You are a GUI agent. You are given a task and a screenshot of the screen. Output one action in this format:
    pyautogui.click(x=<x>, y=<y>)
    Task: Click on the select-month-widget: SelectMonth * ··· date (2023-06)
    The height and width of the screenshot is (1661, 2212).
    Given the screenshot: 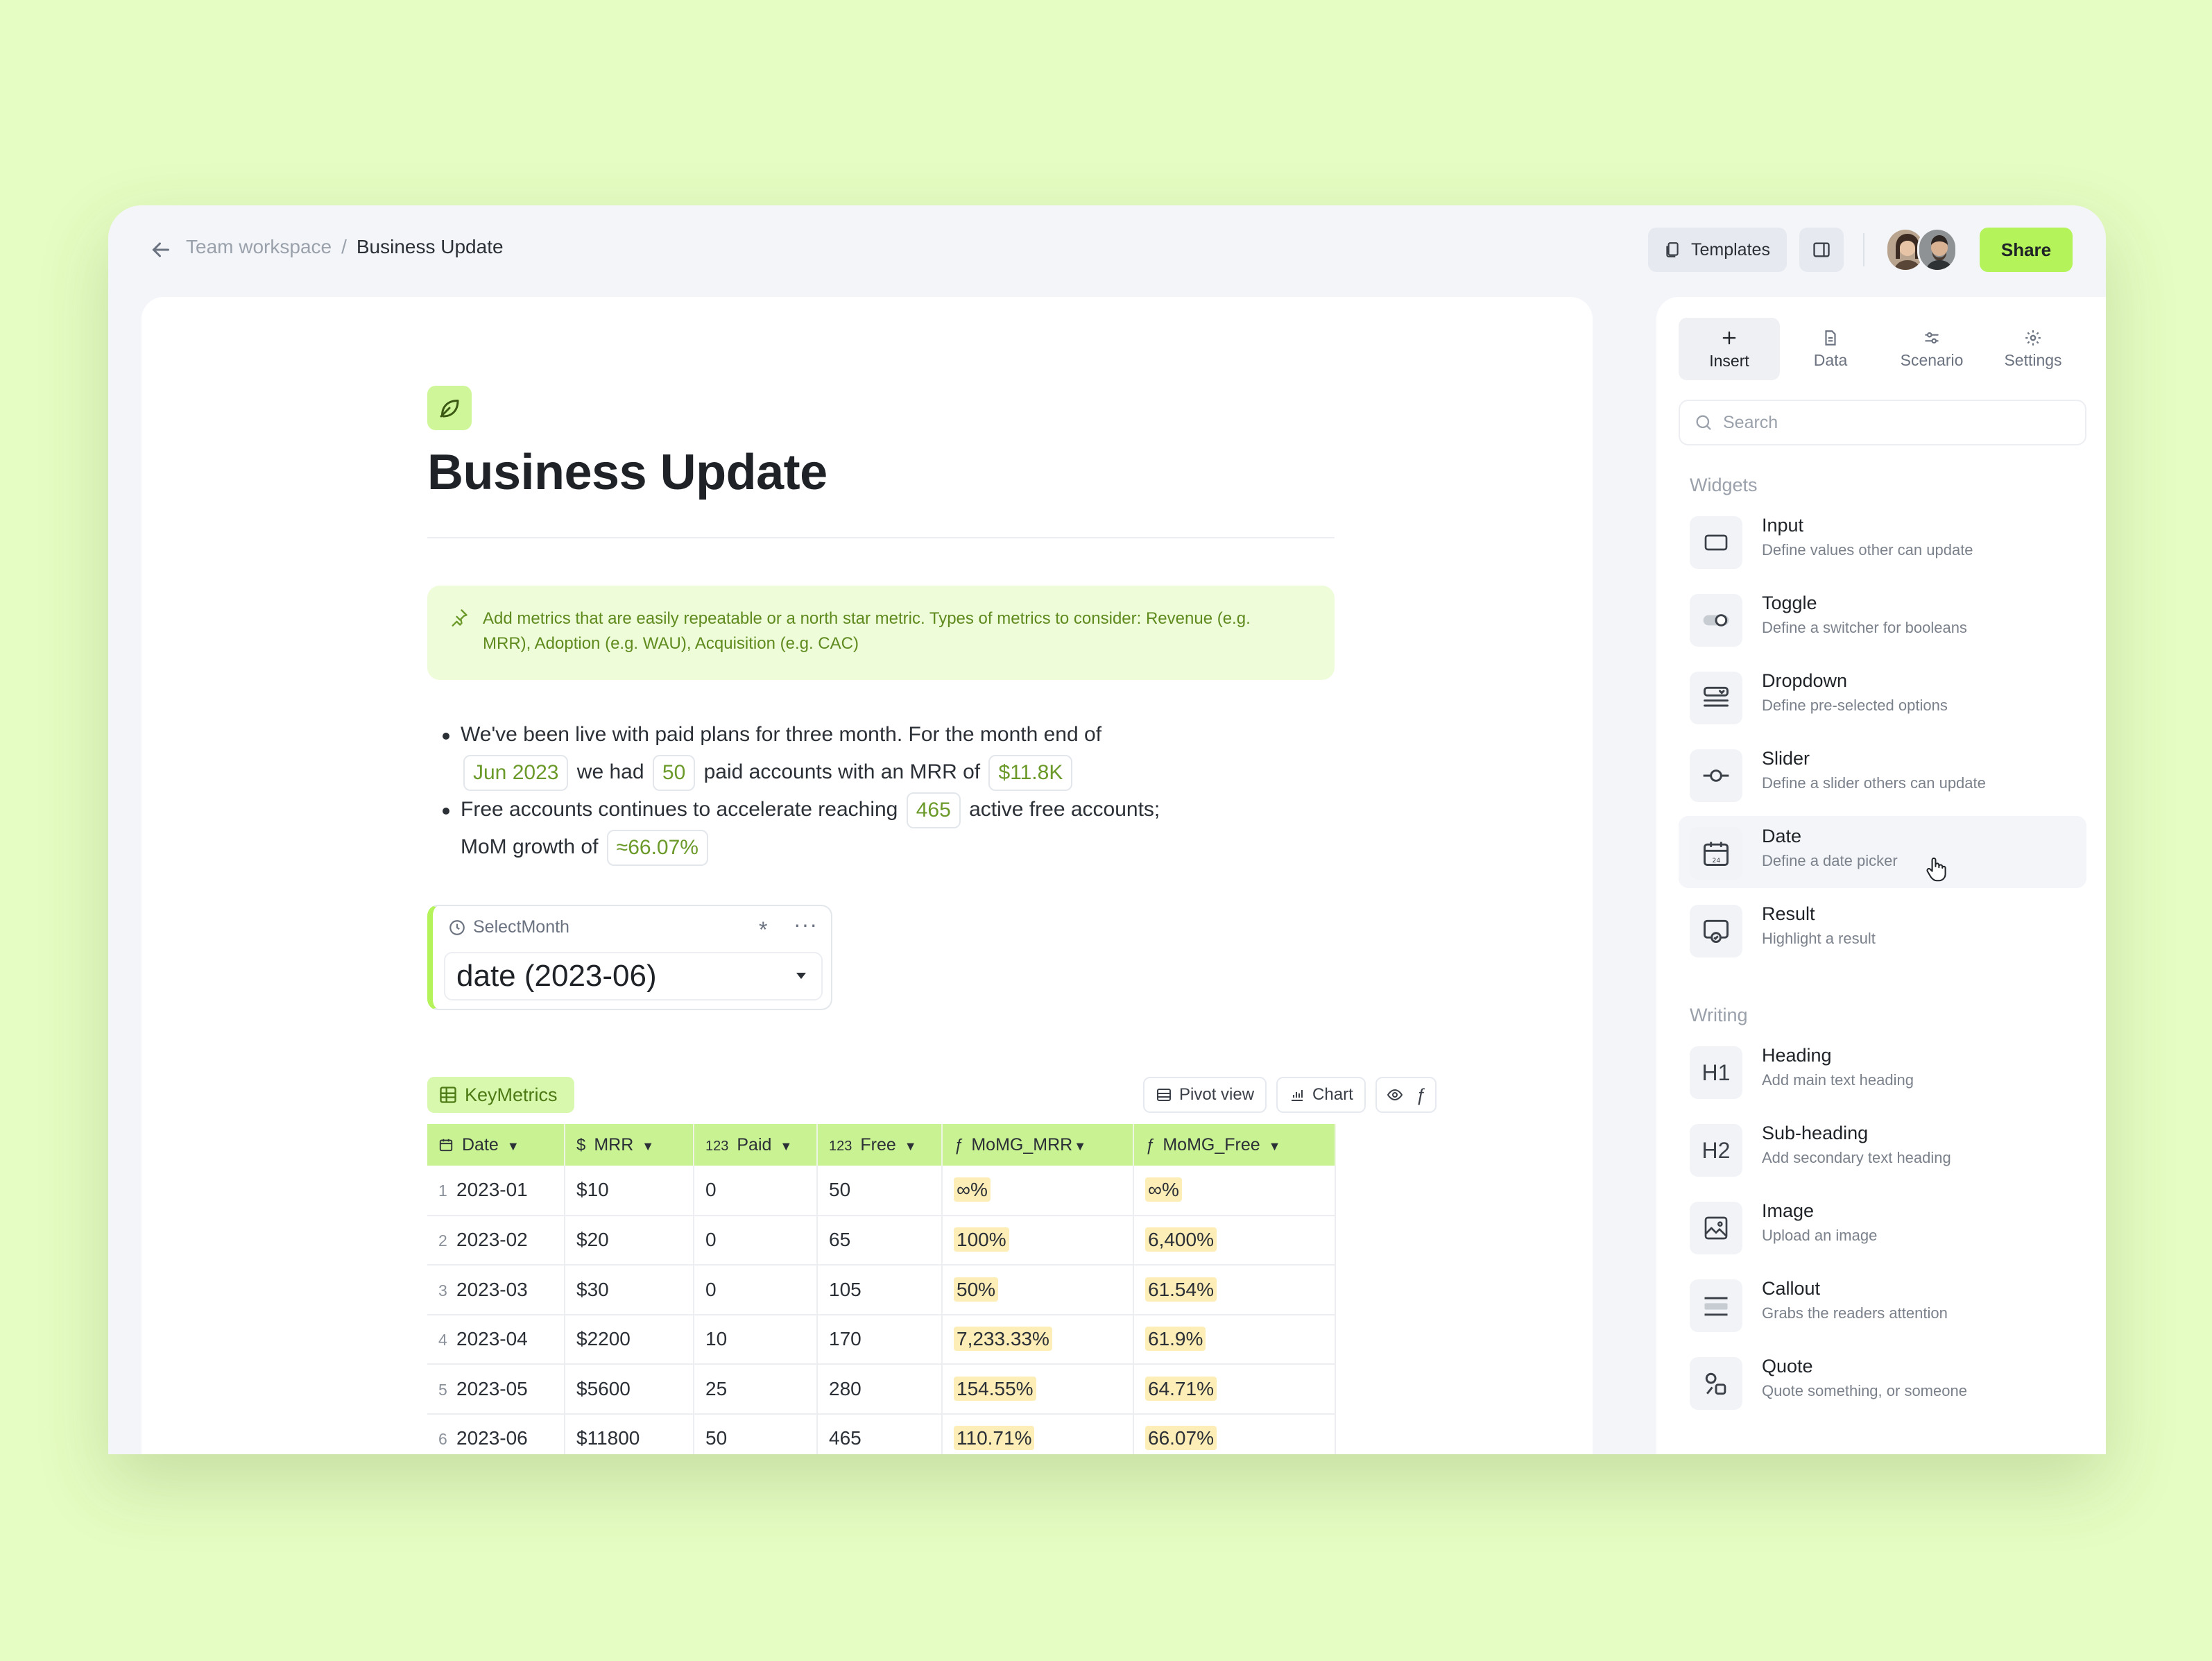 What is the action you would take?
    pyautogui.click(x=629, y=957)
    